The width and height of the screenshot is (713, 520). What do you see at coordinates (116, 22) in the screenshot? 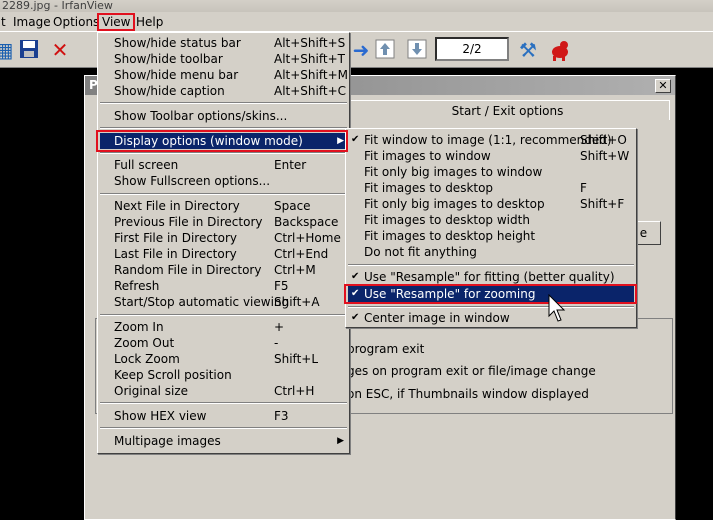
I see `menu-view: View` at bounding box center [116, 22].